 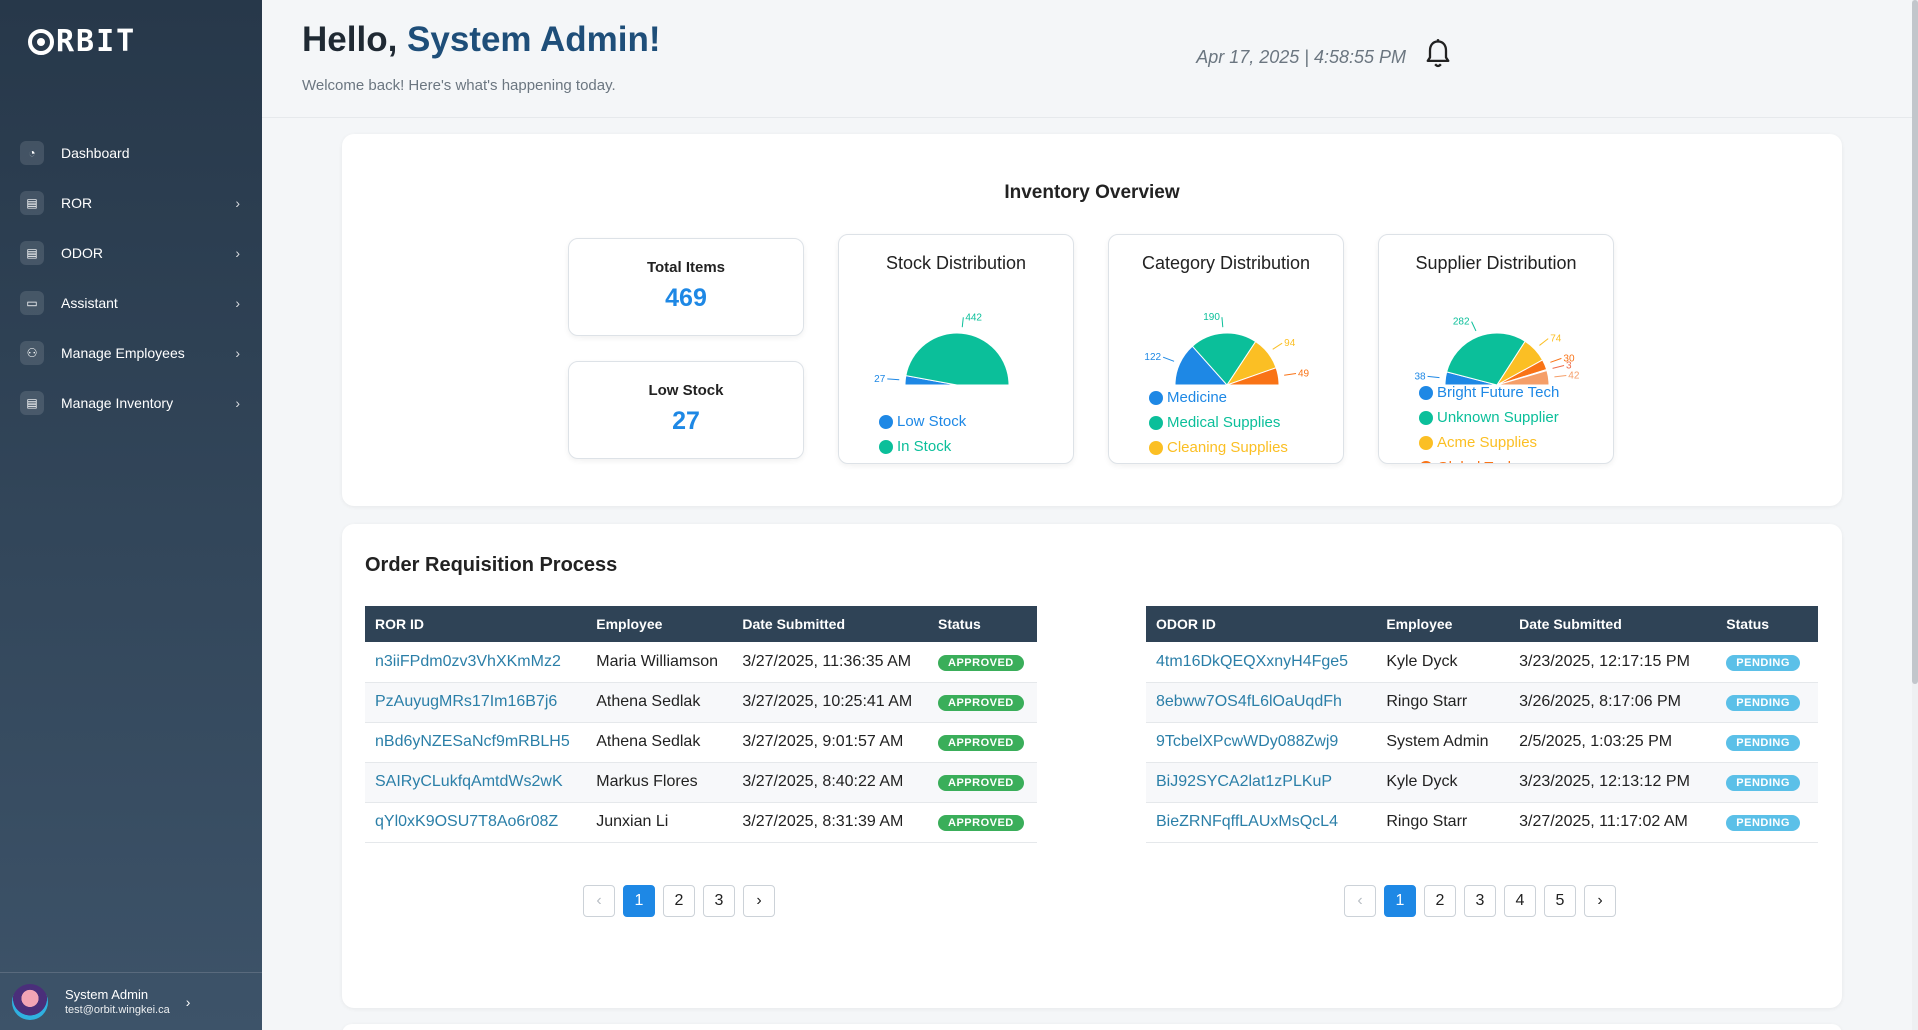 What do you see at coordinates (1763, 743) in the screenshot?
I see `status-badge: PENDING` at bounding box center [1763, 743].